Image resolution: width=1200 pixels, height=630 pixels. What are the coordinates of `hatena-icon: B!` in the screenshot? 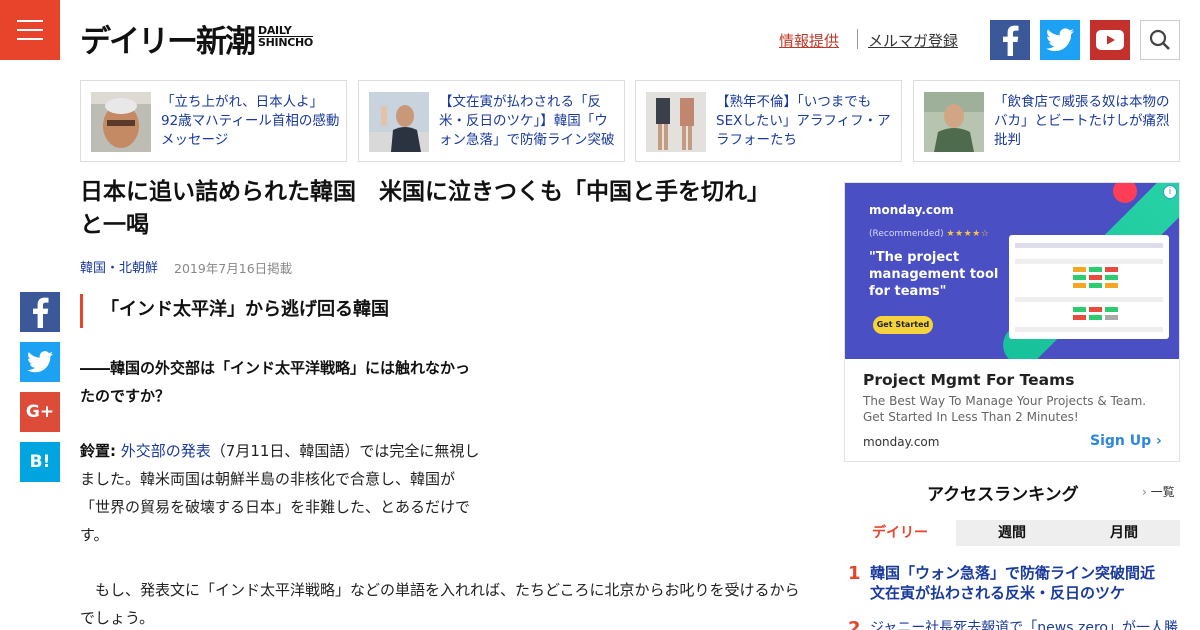 It's located at (40, 462).